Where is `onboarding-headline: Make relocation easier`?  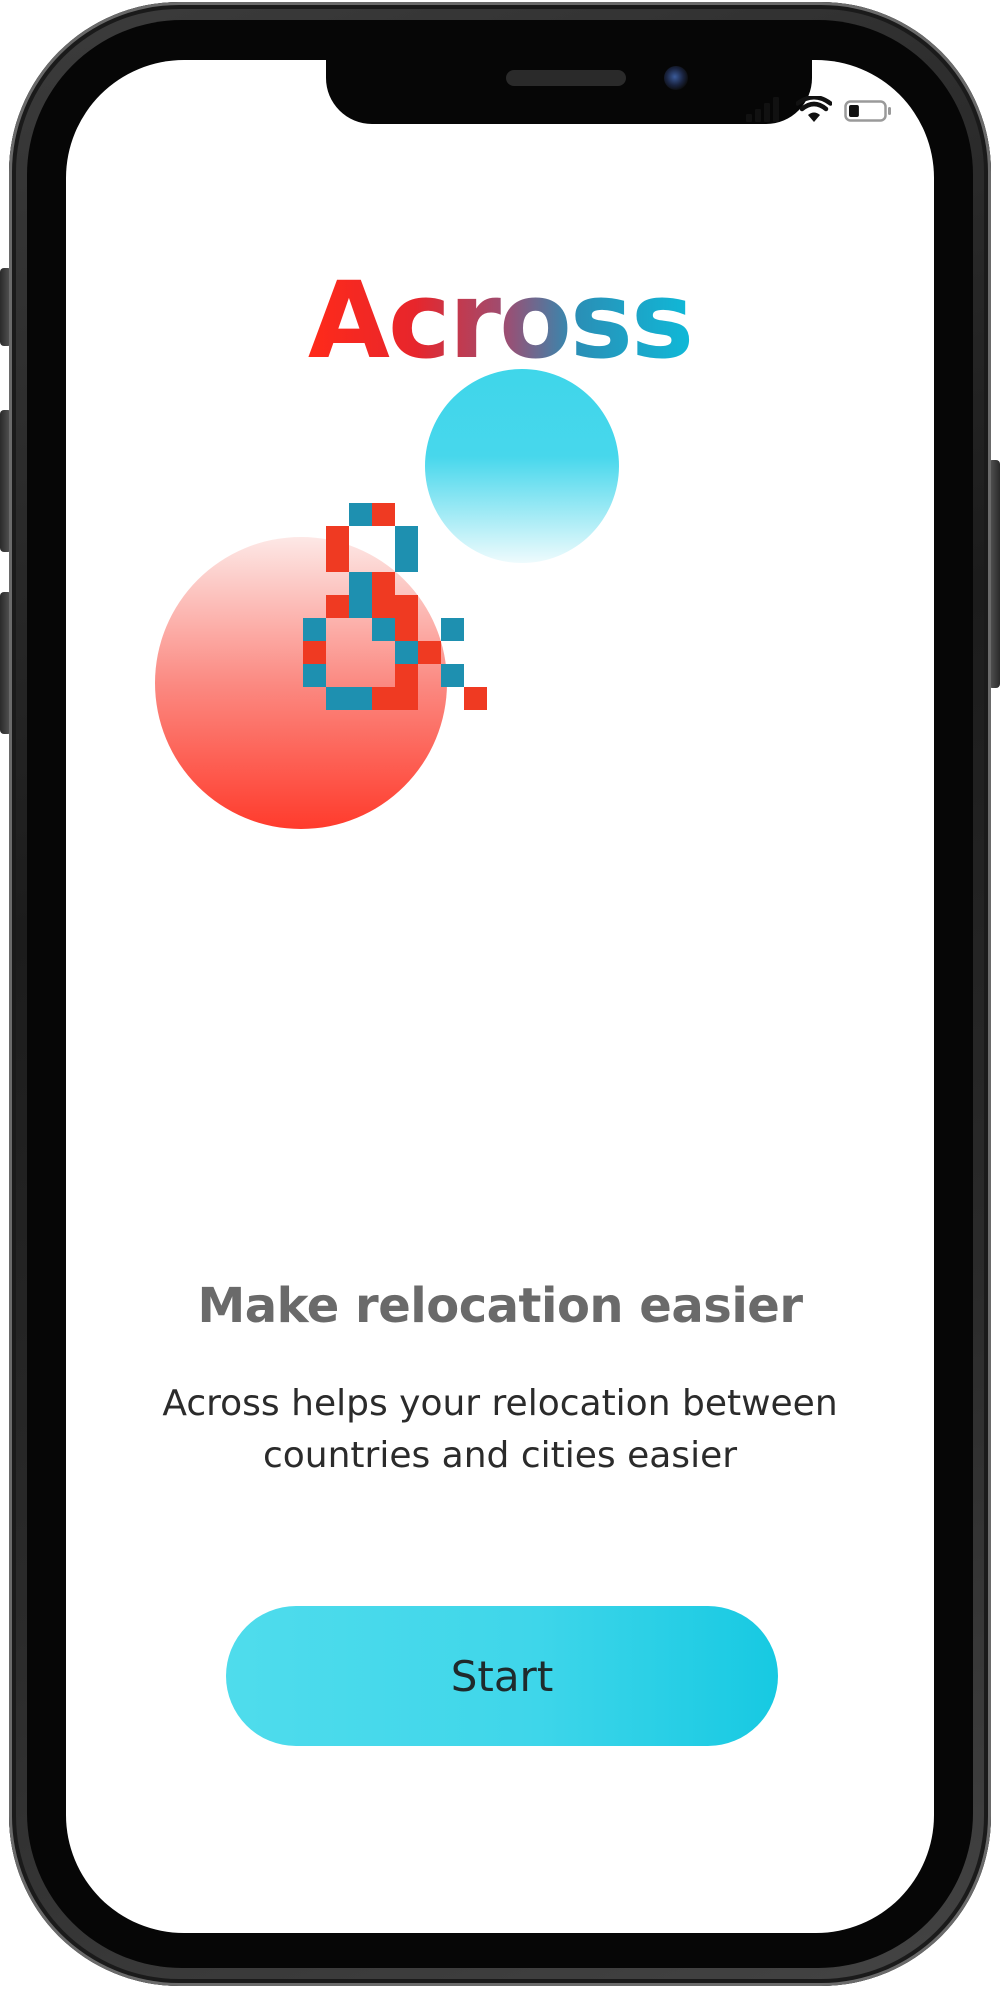
onboarding-headline: Make relocation easier is located at coordinates (500, 1306).